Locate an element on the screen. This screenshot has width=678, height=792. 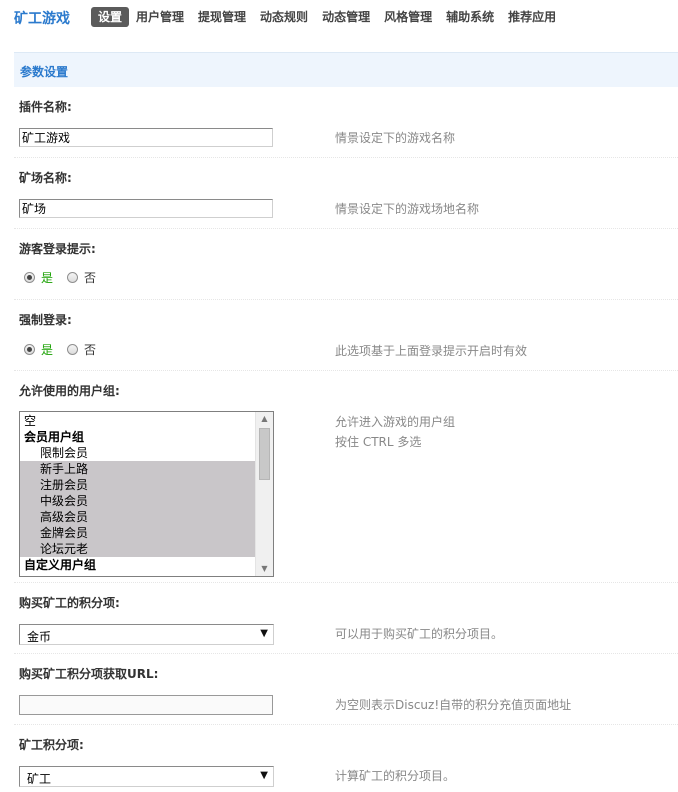
scroll-down-icon: ▼ is located at coordinates (264, 569).